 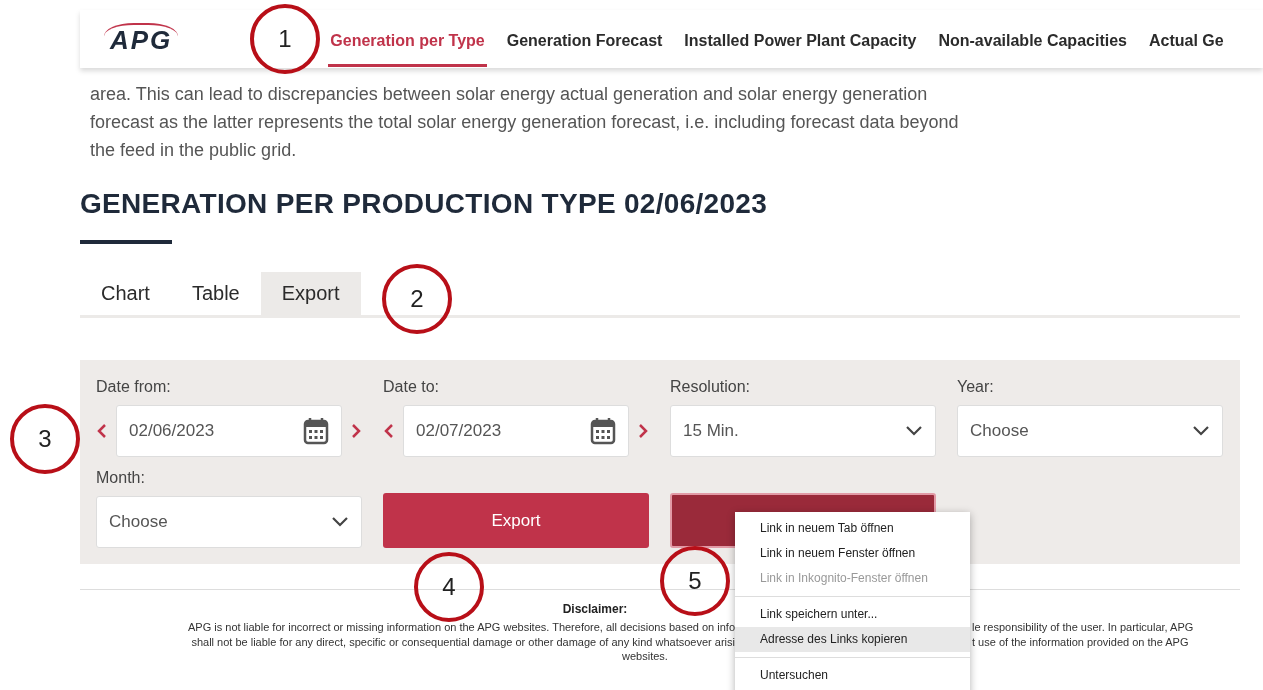 I want to click on intro-paragraph: area. This can lead to discrepancies between solar energy actual generation and solar energy generation forecast as the latter represents the total solar energy generation forecast, i.e. including forecast data beyond the feed in the public grid., so click(x=525, y=122).